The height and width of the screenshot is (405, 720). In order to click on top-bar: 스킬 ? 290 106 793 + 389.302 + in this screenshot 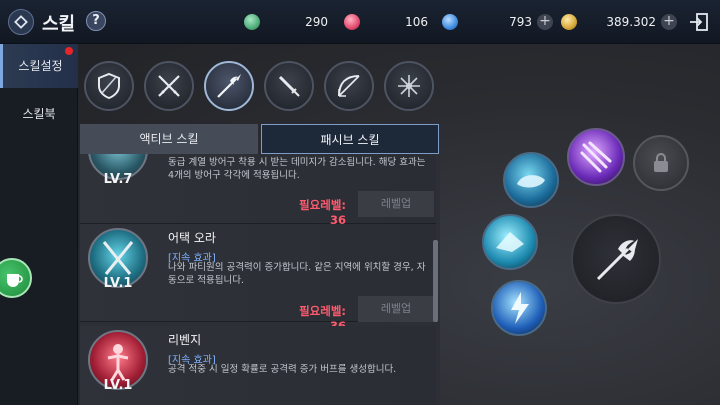, I will do `click(360, 22)`.